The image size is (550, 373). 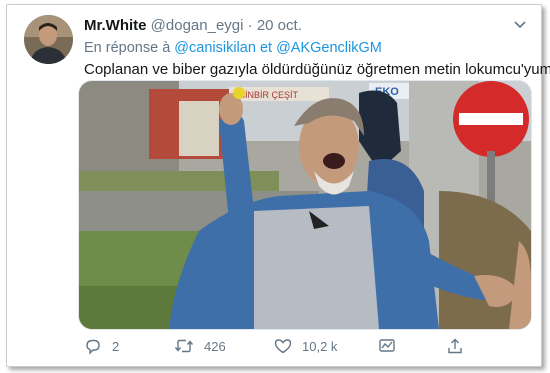 What do you see at coordinates (127, 48) in the screenshot?
I see `reply-prefix: En réponse à` at bounding box center [127, 48].